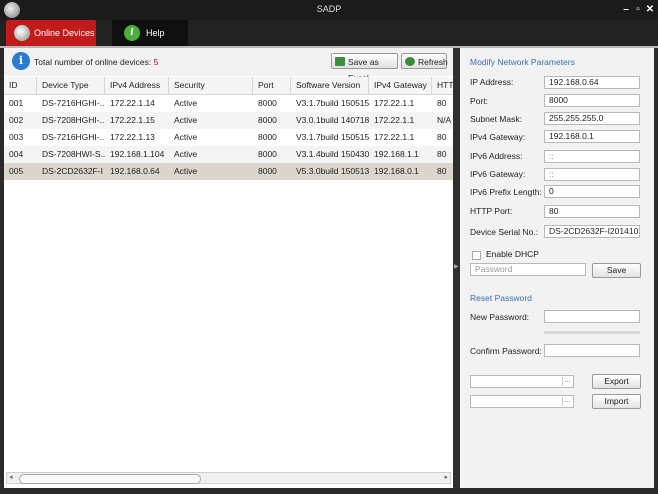 The height and width of the screenshot is (494, 658). I want to click on import-button: Import, so click(616, 401).